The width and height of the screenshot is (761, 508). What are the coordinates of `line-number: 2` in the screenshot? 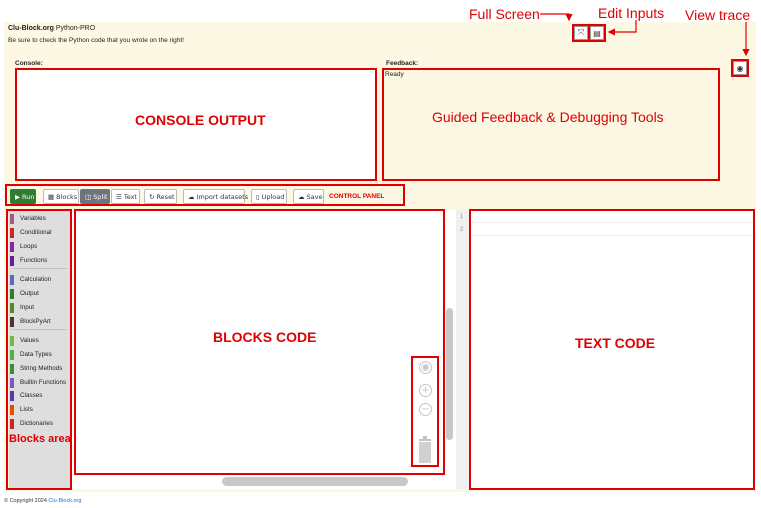 It's located at (462, 230).